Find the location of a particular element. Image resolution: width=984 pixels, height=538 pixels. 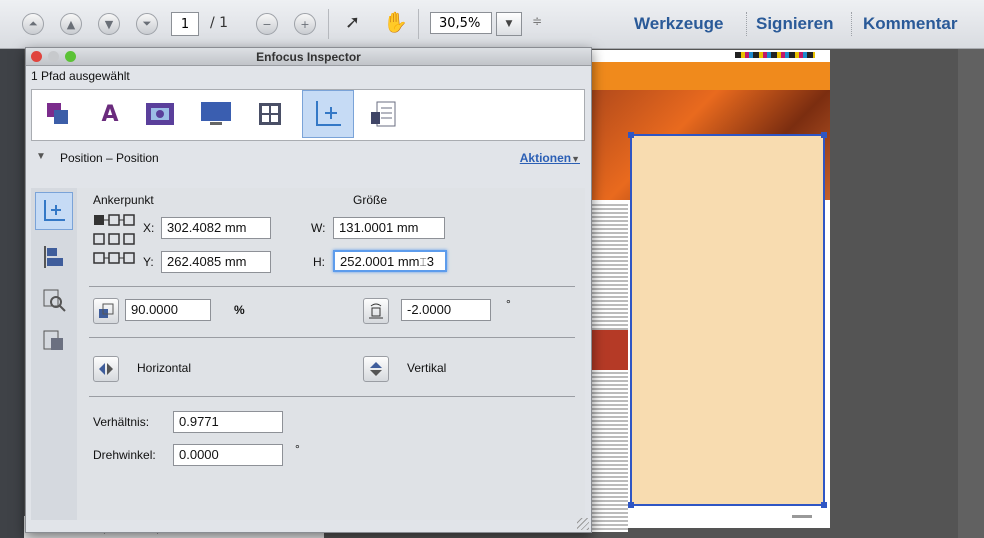

x-label: X: is located at coordinates (149, 228).